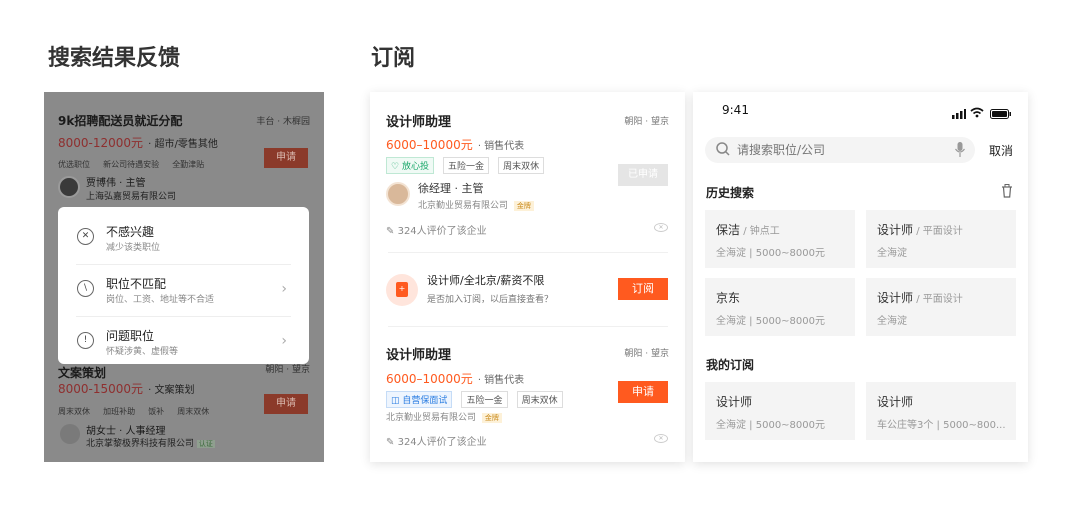 The image size is (1080, 505). I want to click on interview-badge: ◫ 自营保面试, so click(419, 399).